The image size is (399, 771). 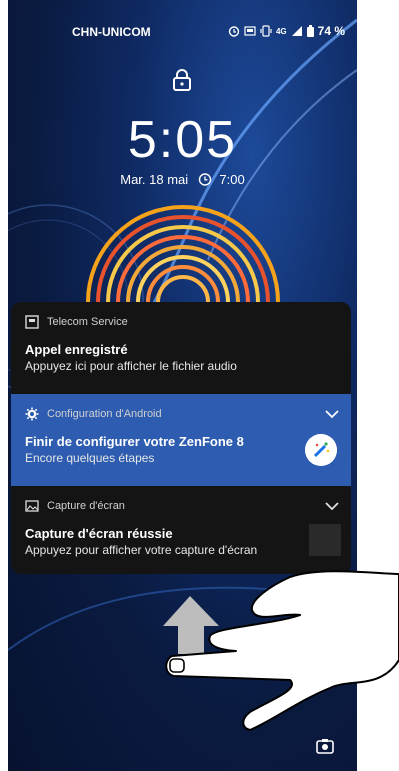 What do you see at coordinates (296, 31) in the screenshot?
I see `signal-icon` at bounding box center [296, 31].